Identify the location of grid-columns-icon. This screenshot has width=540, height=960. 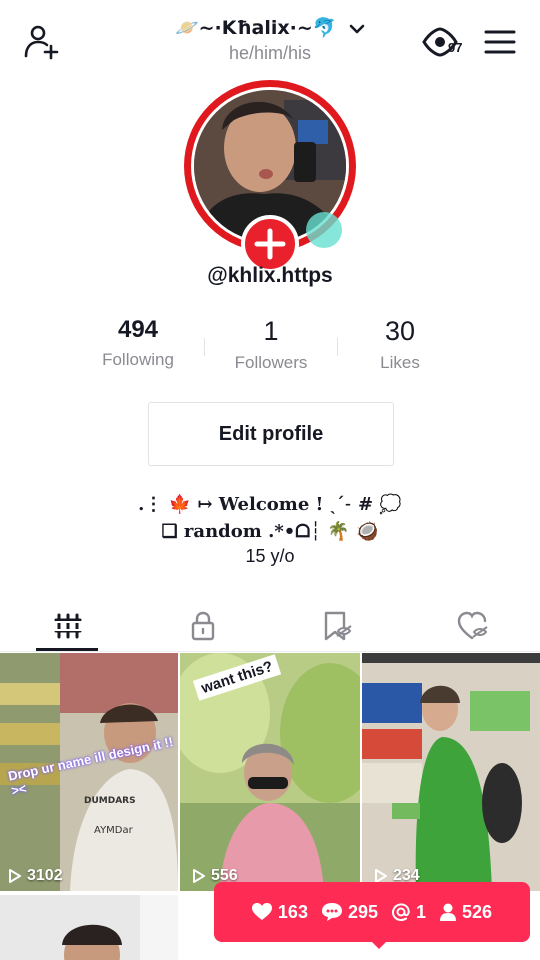
(67, 626).